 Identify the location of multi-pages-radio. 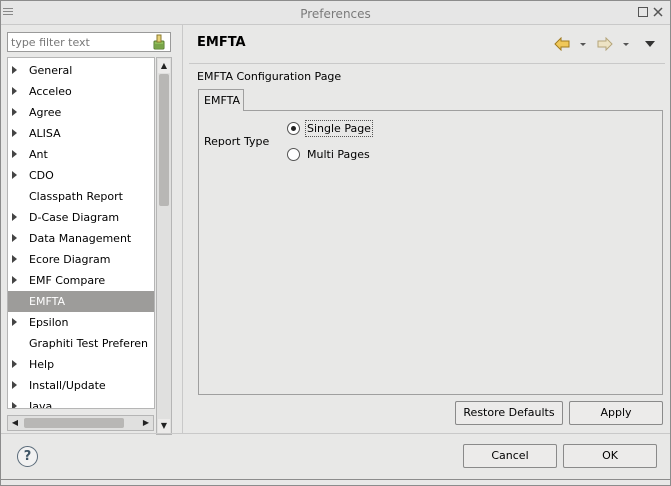
(293, 154).